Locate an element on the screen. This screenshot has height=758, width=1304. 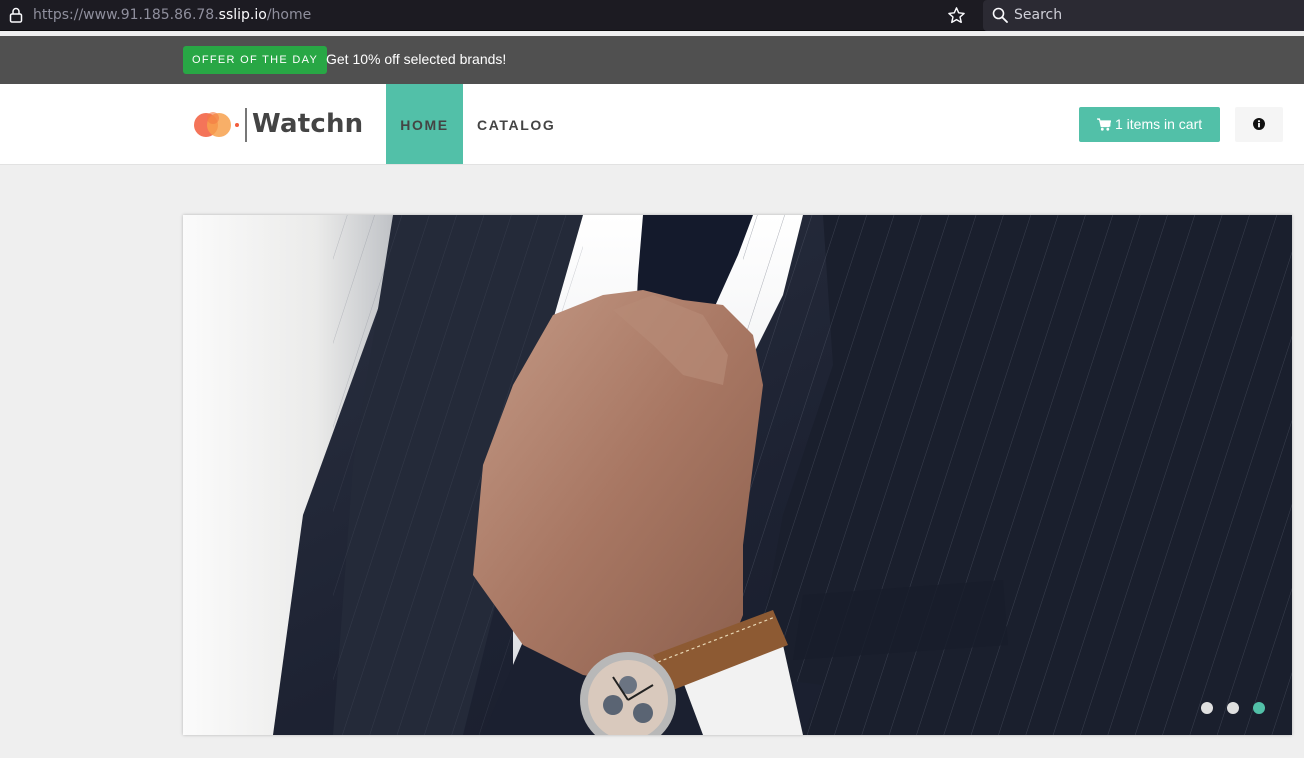
site-navbar: Watchn HOME CATALOG 1 items in cart is located at coordinates (652, 124).